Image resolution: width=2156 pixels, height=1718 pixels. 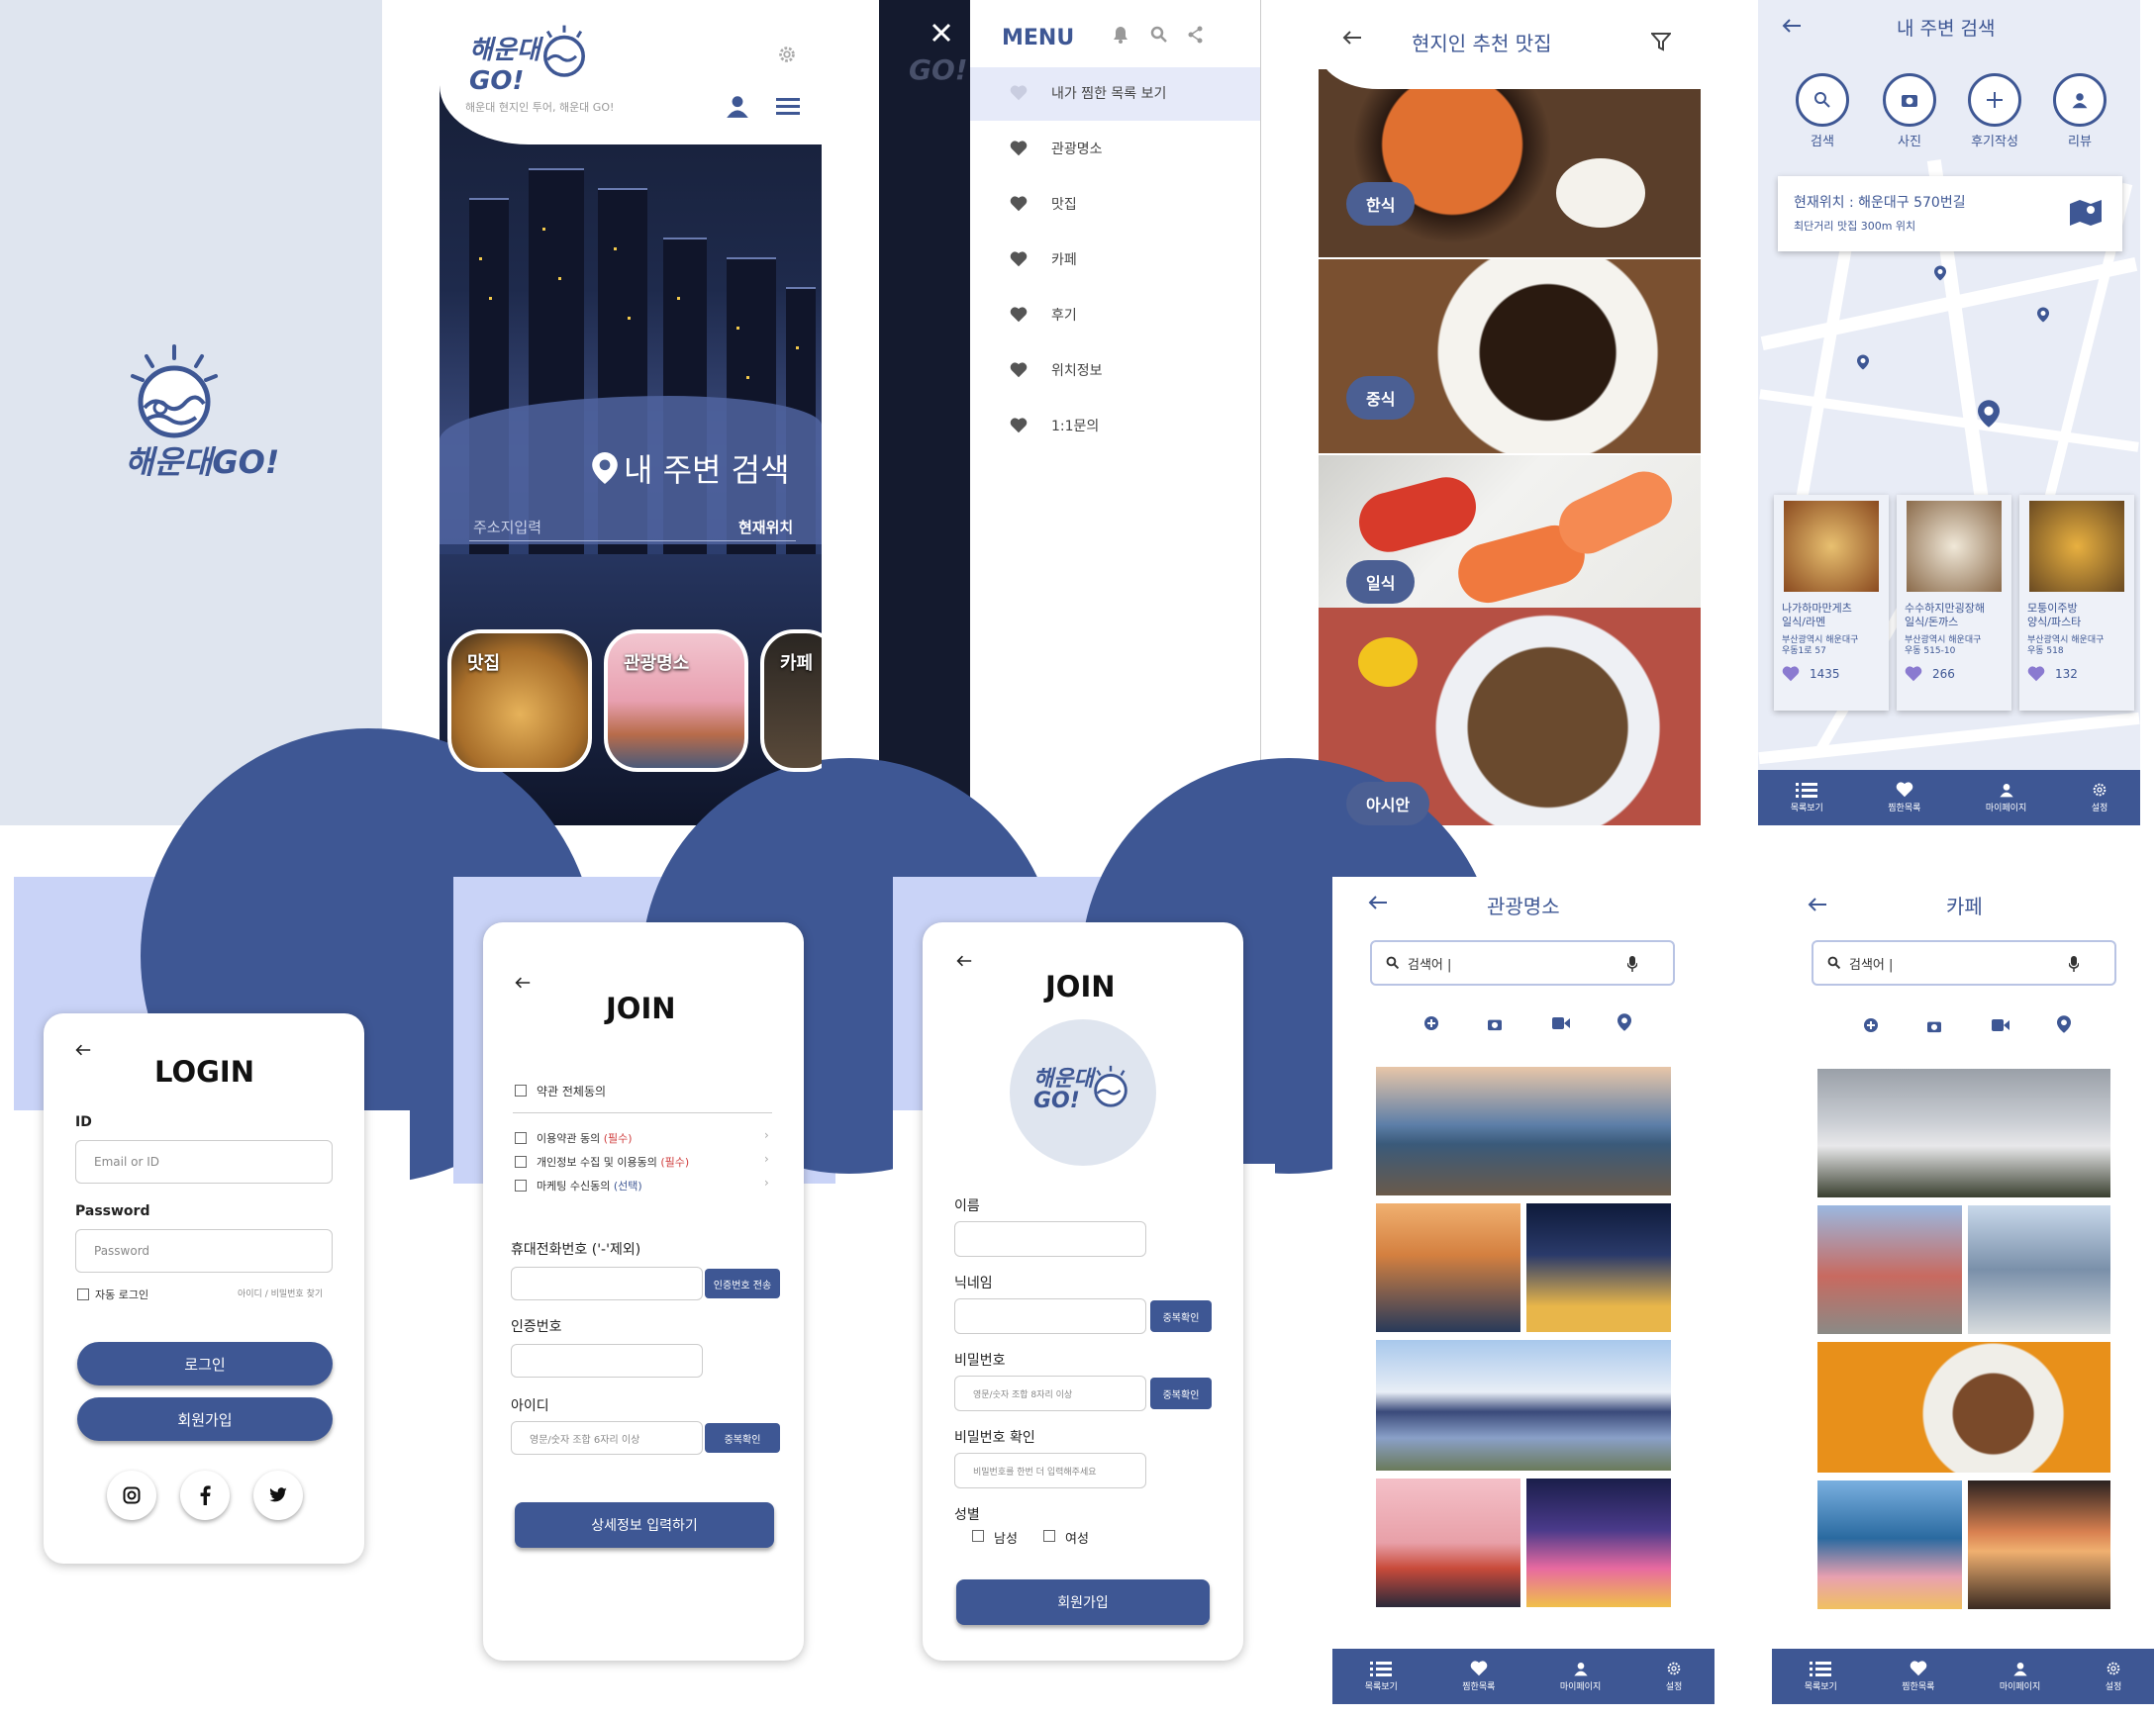 What do you see at coordinates (2039, 1544) in the screenshot?
I see `photo-cafe-sunset-window` at bounding box center [2039, 1544].